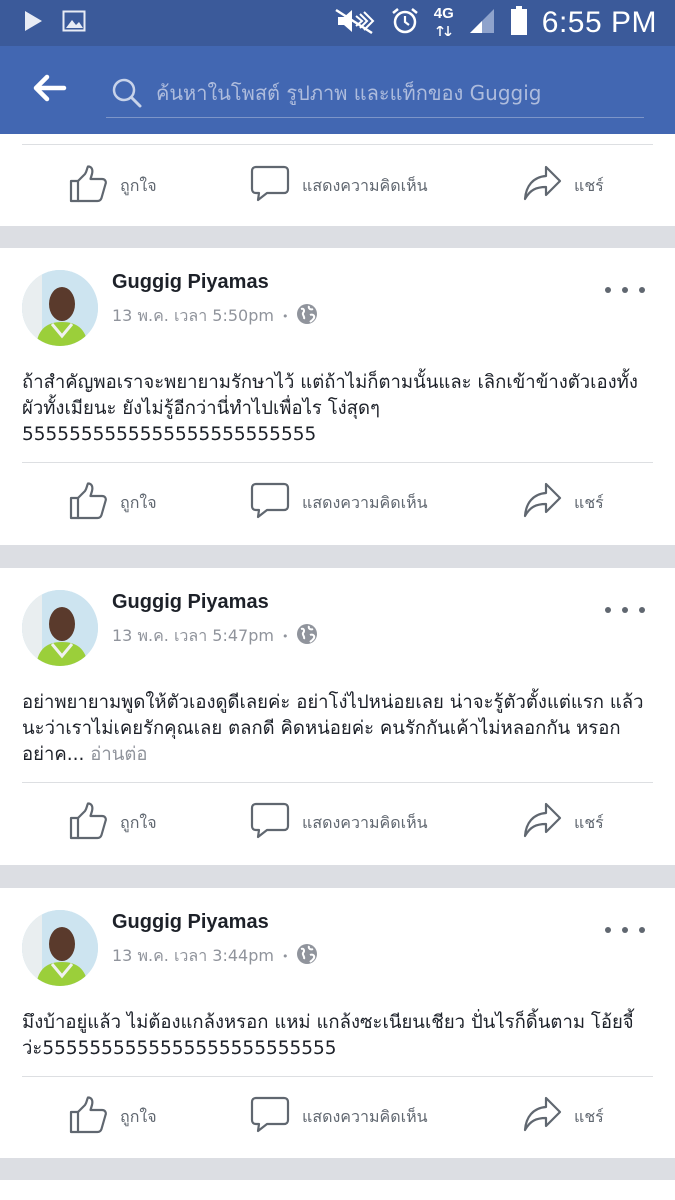 This screenshot has height=1200, width=675. I want to click on data-arrows-icon, so click(444, 30).